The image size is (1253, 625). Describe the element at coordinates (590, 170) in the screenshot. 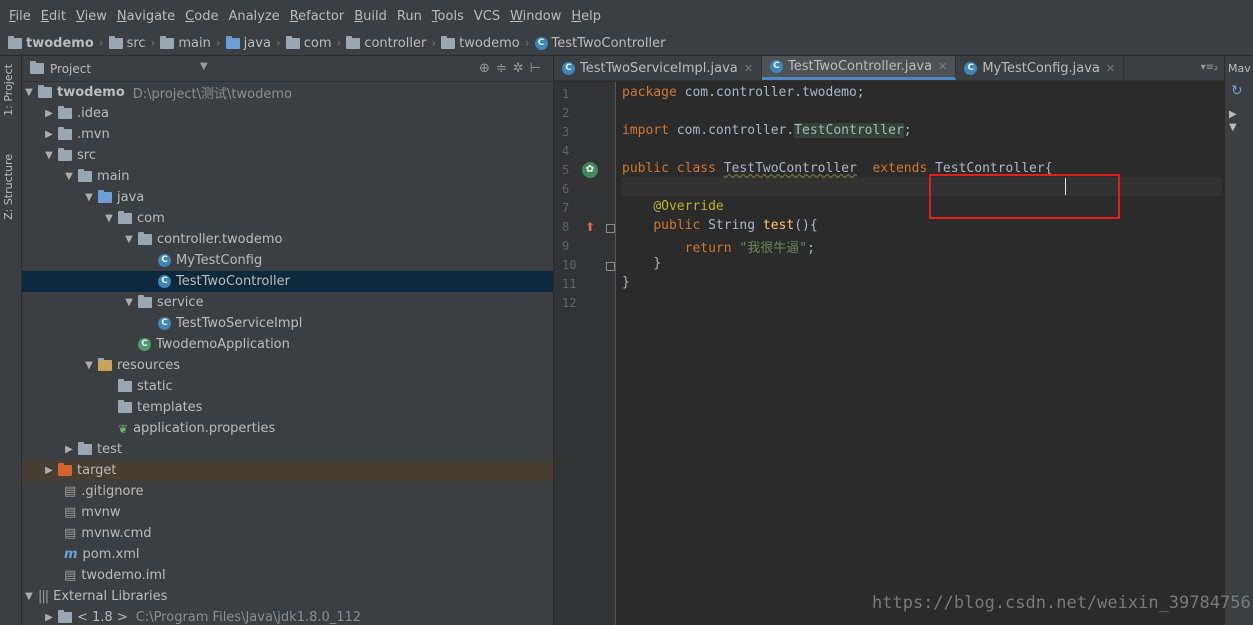

I see `spring-bean-gutter-icon: ✿` at that location.